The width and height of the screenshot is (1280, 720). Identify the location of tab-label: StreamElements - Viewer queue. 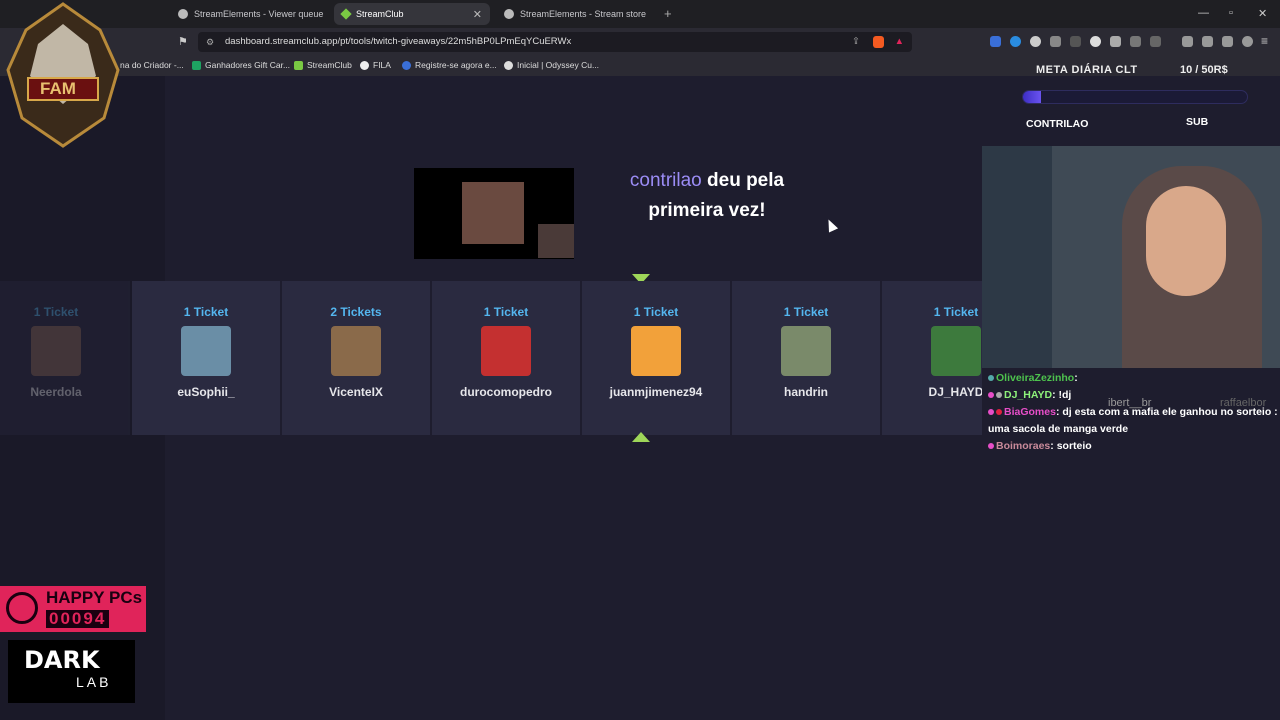
(259, 14).